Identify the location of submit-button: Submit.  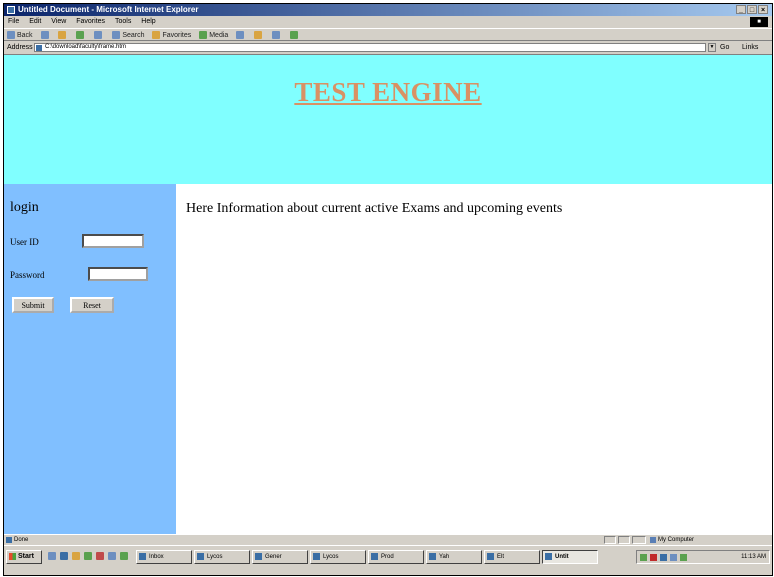
(33, 305).